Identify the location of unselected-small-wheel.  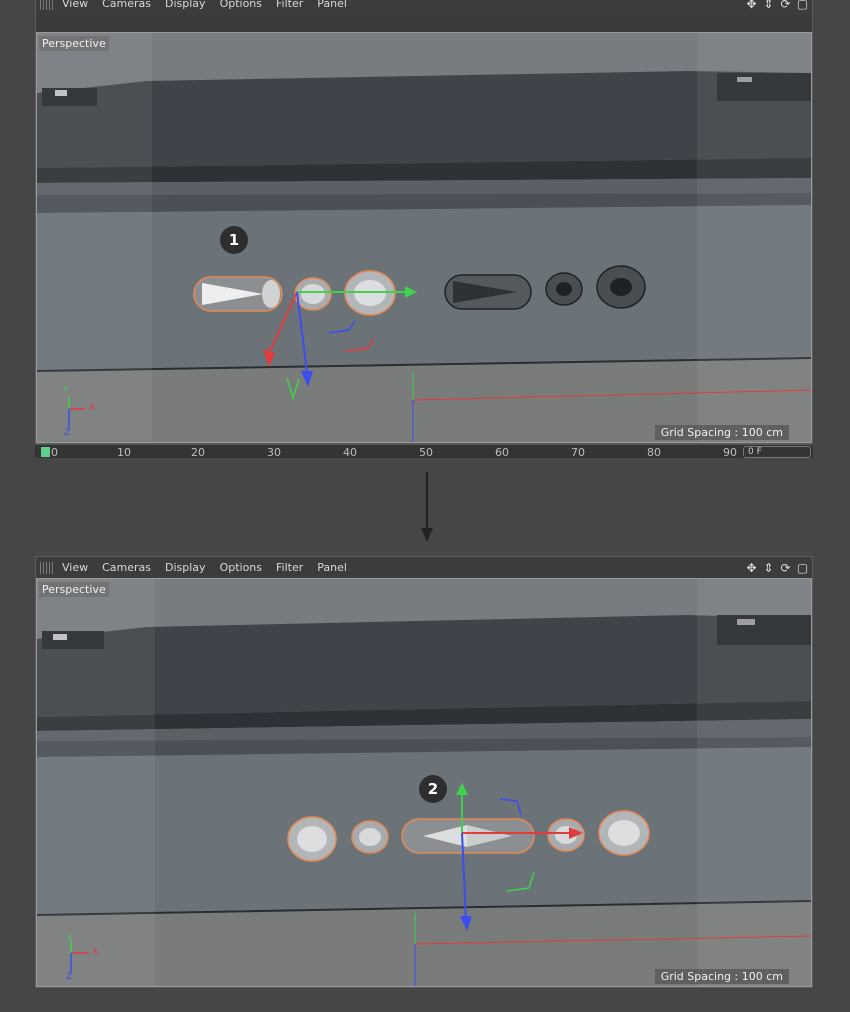
(564, 289).